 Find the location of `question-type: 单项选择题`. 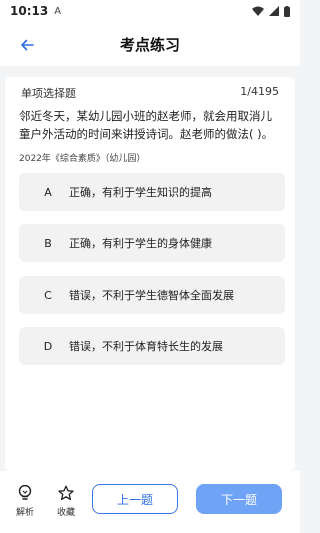

question-type: 单项选择题 is located at coordinates (48, 93).